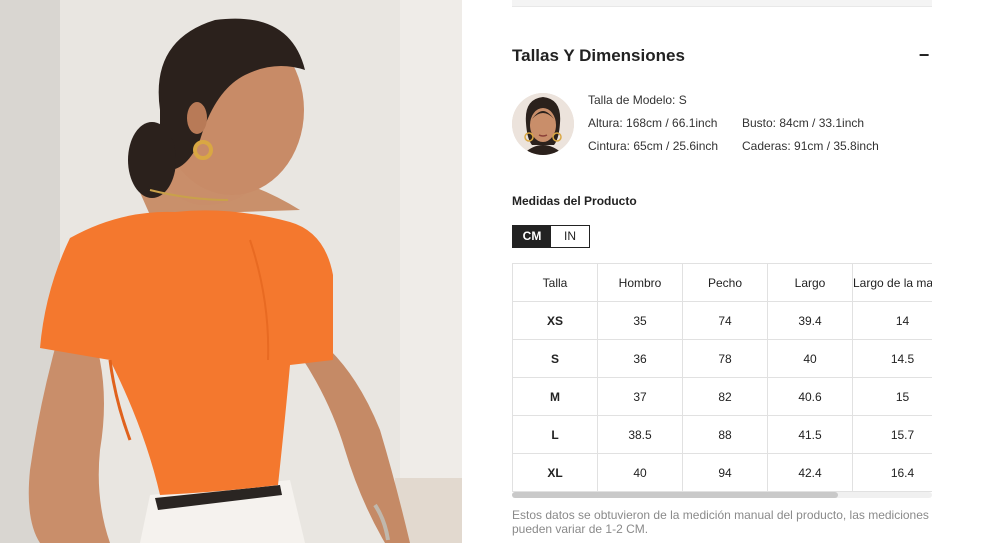 Image resolution: width=994 pixels, height=543 pixels. Describe the element at coordinates (810, 320) in the screenshot. I see `table-cell: 39.4` at that location.